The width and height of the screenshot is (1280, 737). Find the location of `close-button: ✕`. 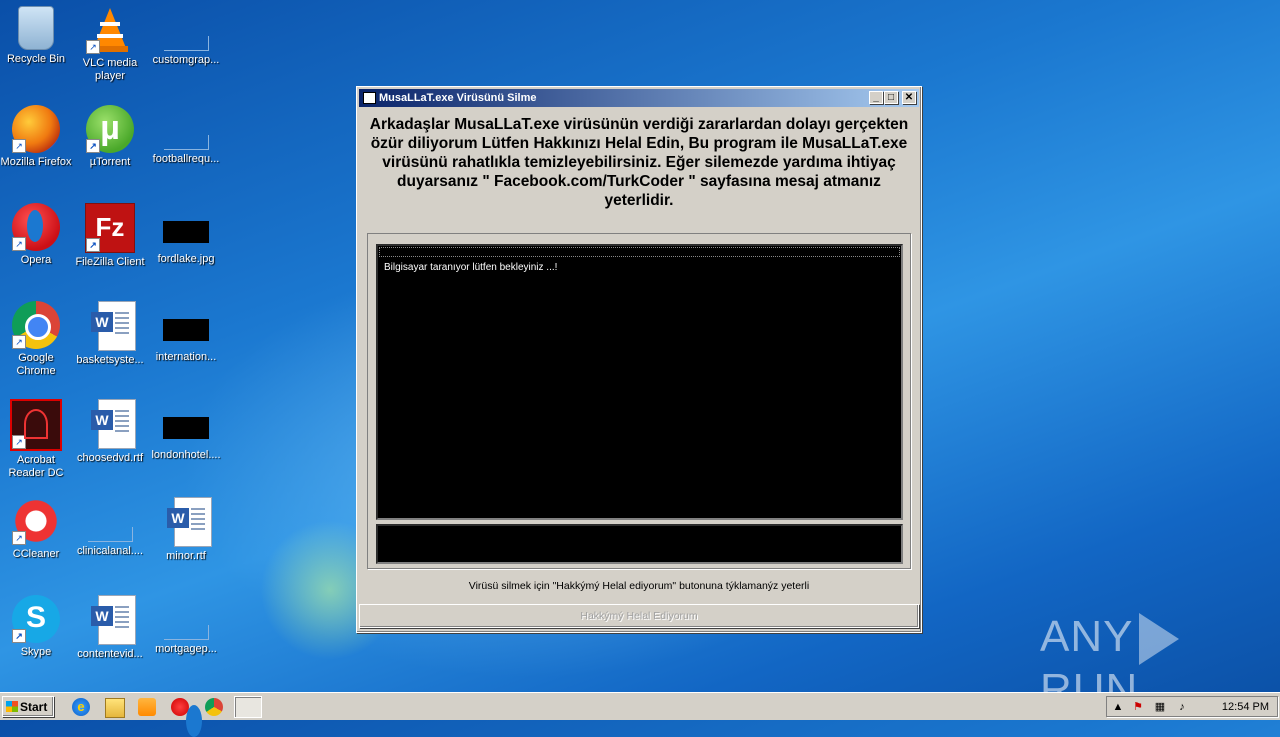

close-button: ✕ is located at coordinates (909, 97).